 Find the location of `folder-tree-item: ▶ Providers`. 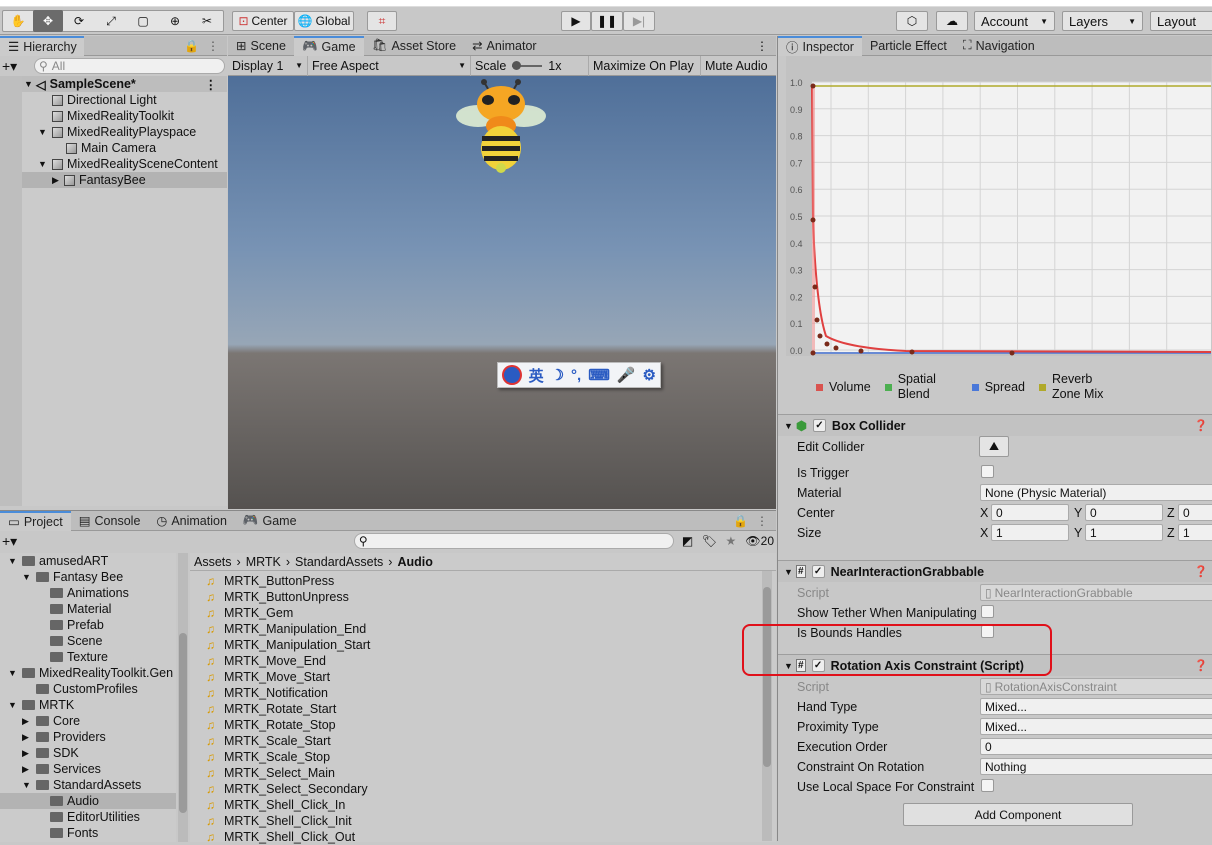

folder-tree-item: ▶ Providers is located at coordinates (88, 737).